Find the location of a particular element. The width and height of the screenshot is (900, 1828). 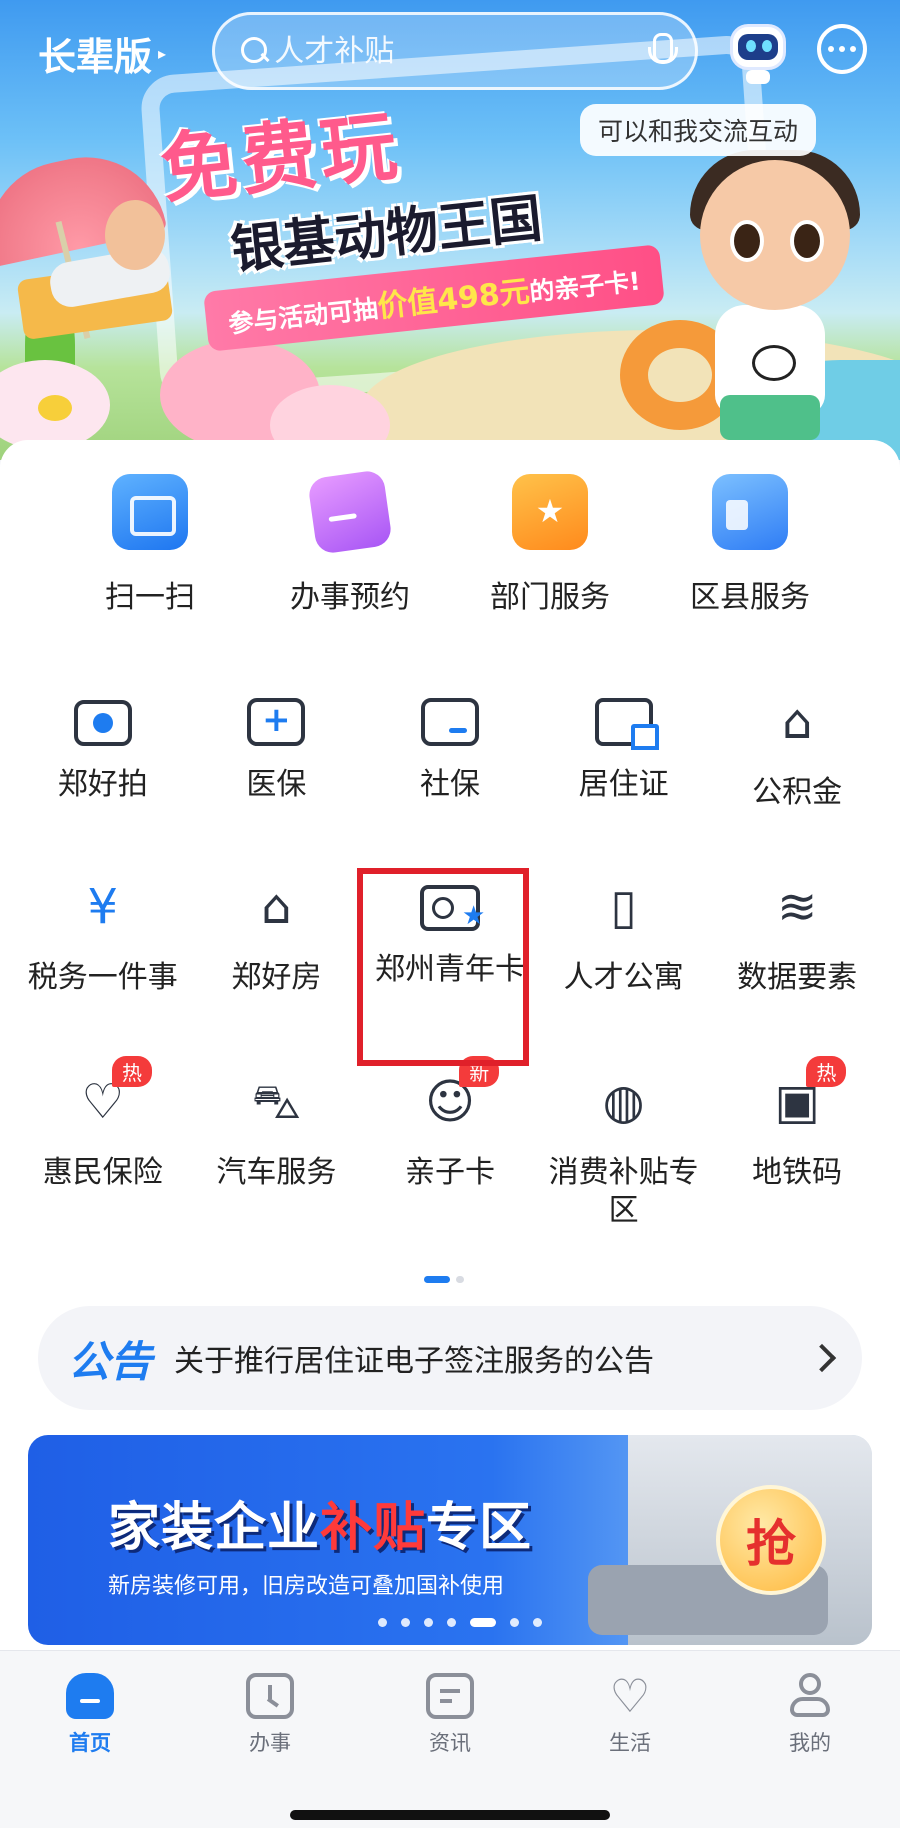

service-label: 郑好房 is located at coordinates (276, 977).